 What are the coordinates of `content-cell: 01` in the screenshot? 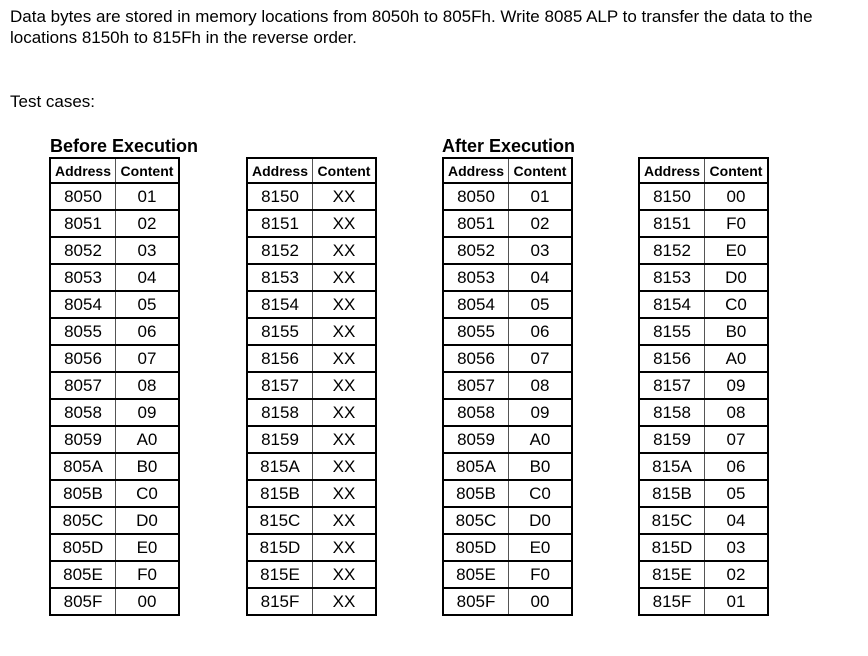 It's located at (736, 601).